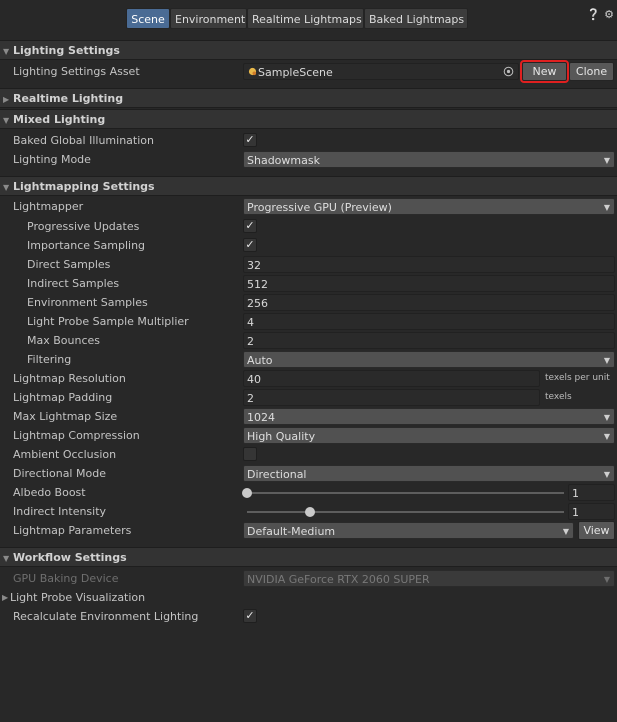  What do you see at coordinates (250, 616) in the screenshot?
I see `recalculate-environment-checkbox: ✓` at bounding box center [250, 616].